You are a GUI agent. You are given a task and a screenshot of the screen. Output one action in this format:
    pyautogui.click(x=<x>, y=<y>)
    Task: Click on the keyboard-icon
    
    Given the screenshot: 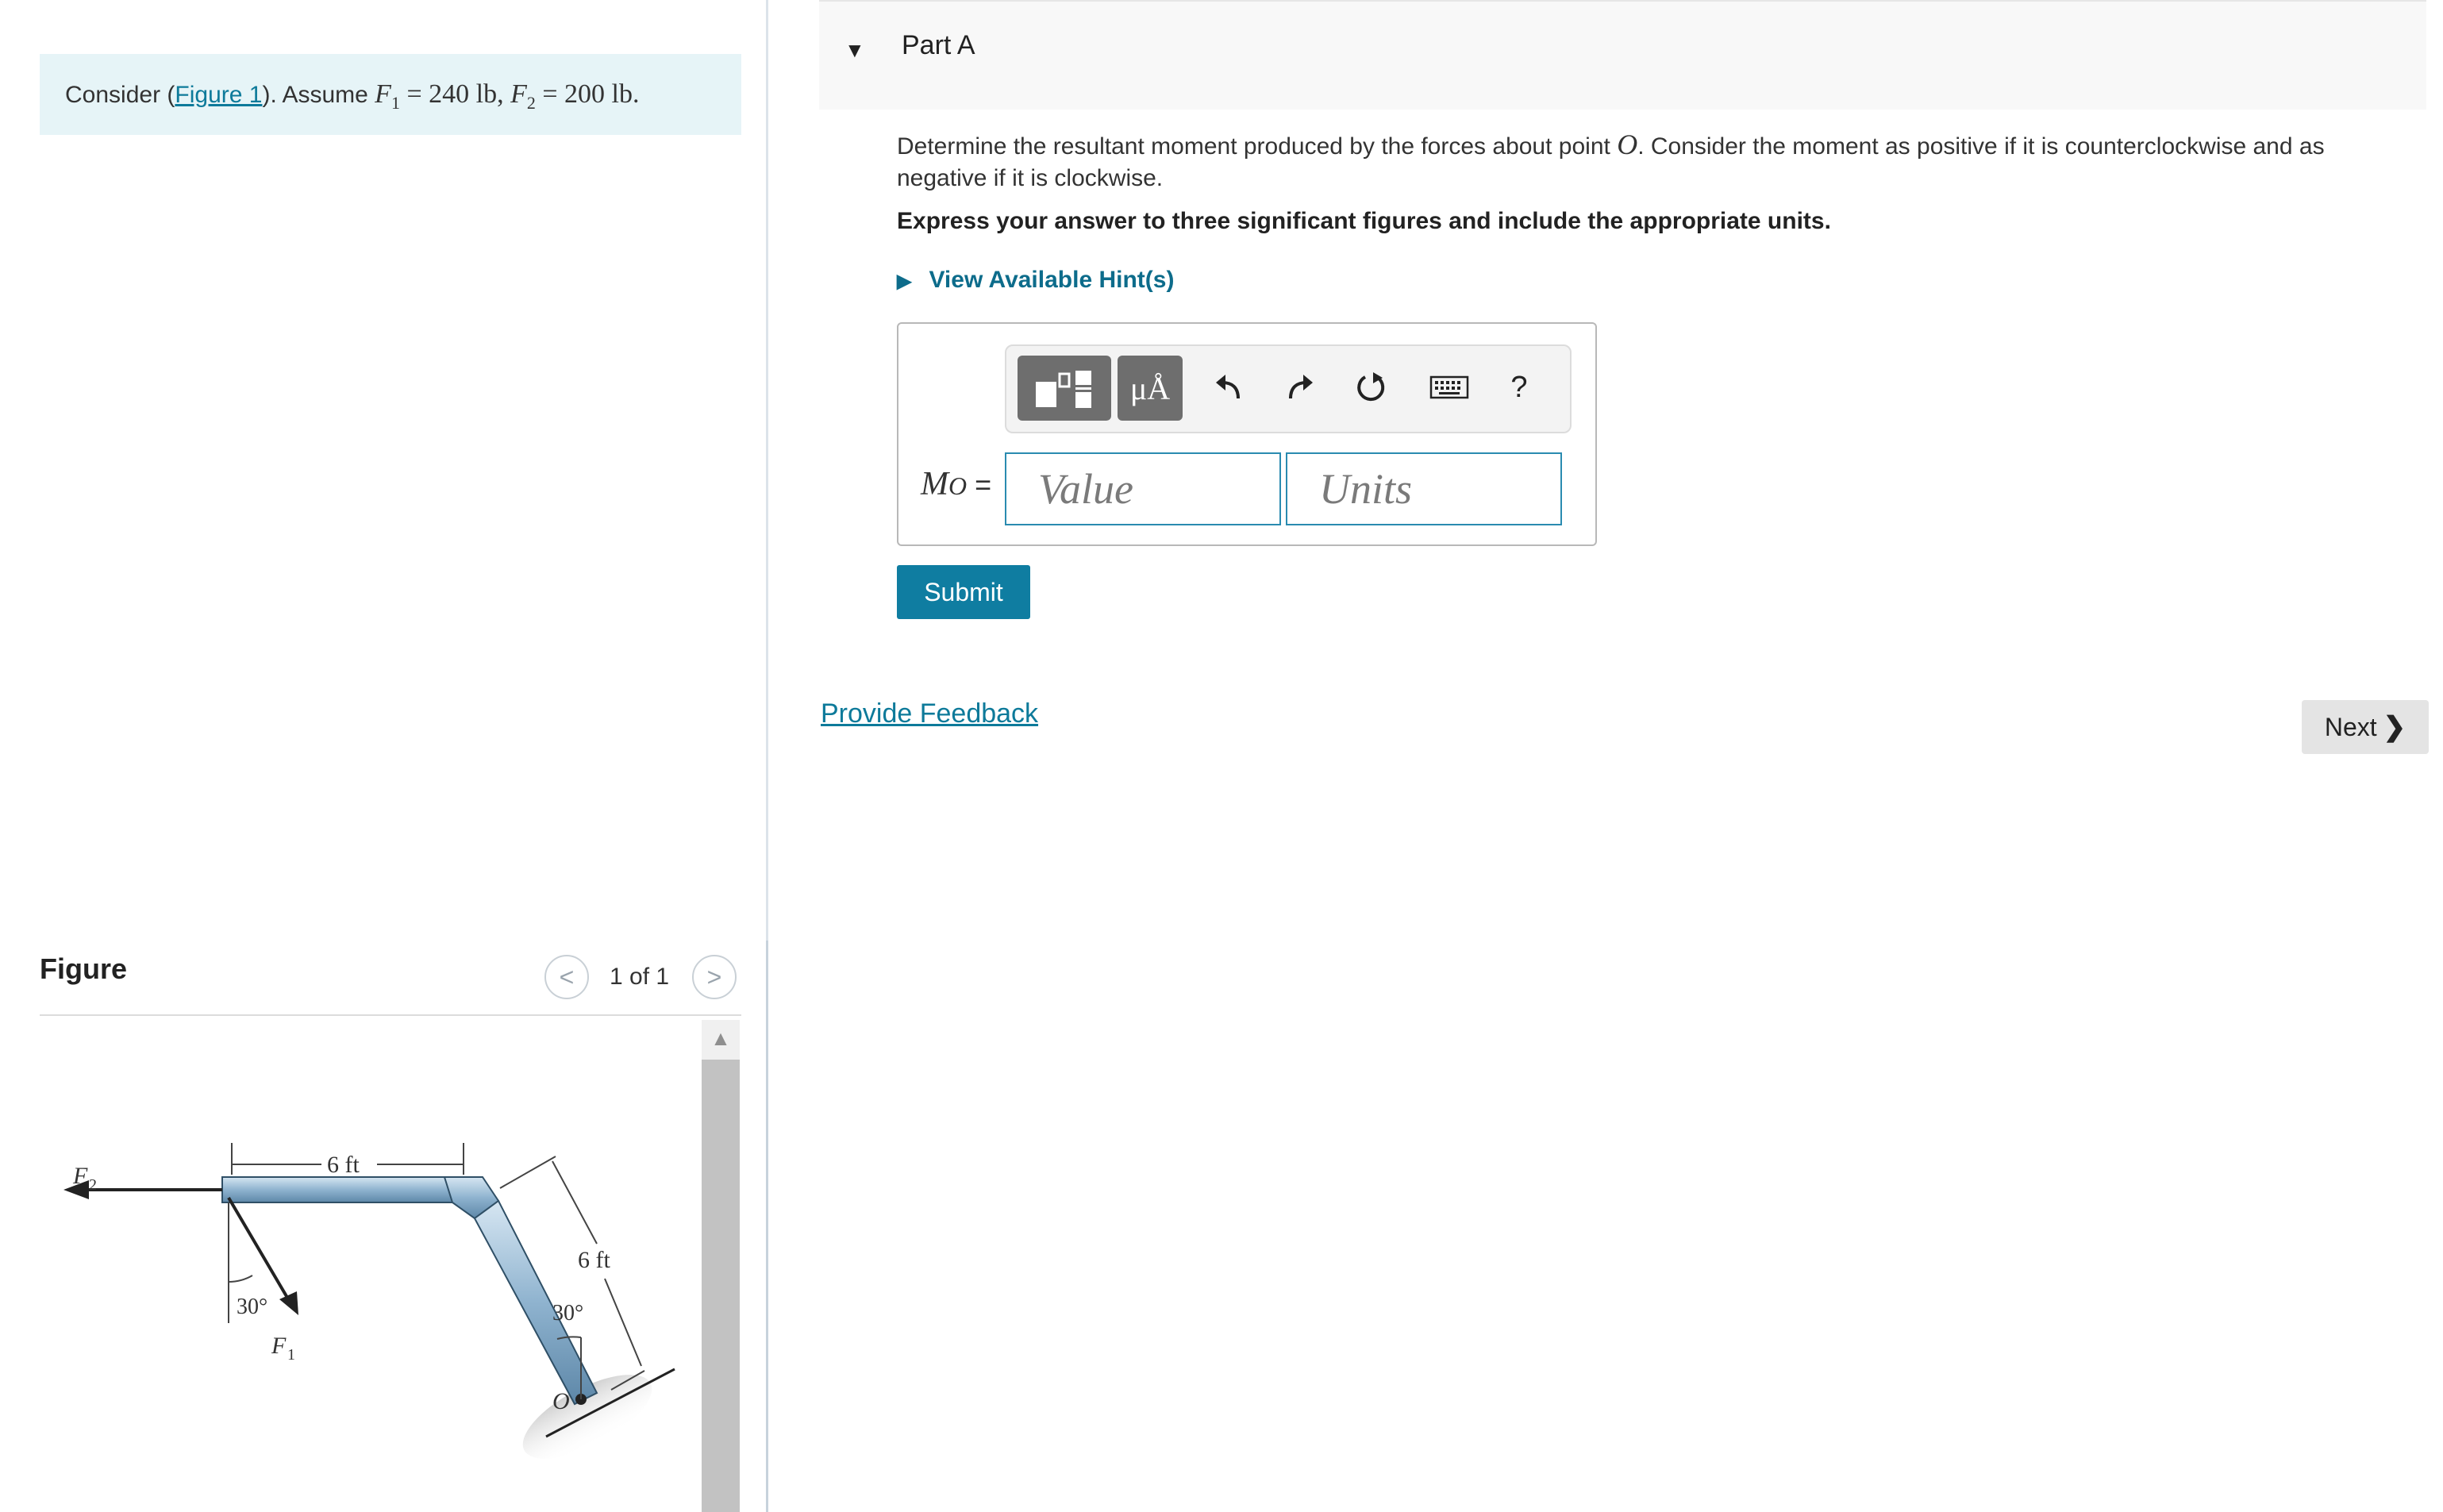 What is the action you would take?
    pyautogui.click(x=1449, y=387)
    